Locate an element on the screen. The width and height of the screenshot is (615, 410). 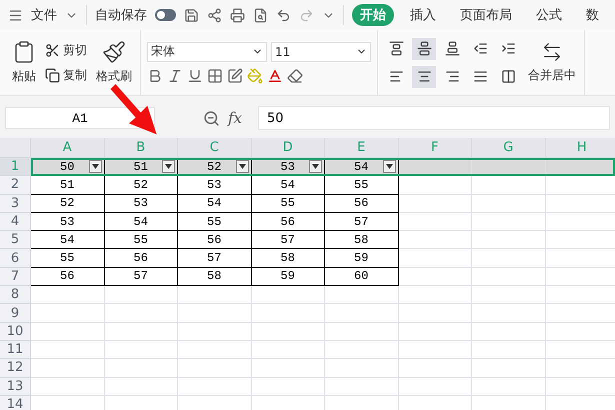
right-align-icon is located at coordinates (452, 76).